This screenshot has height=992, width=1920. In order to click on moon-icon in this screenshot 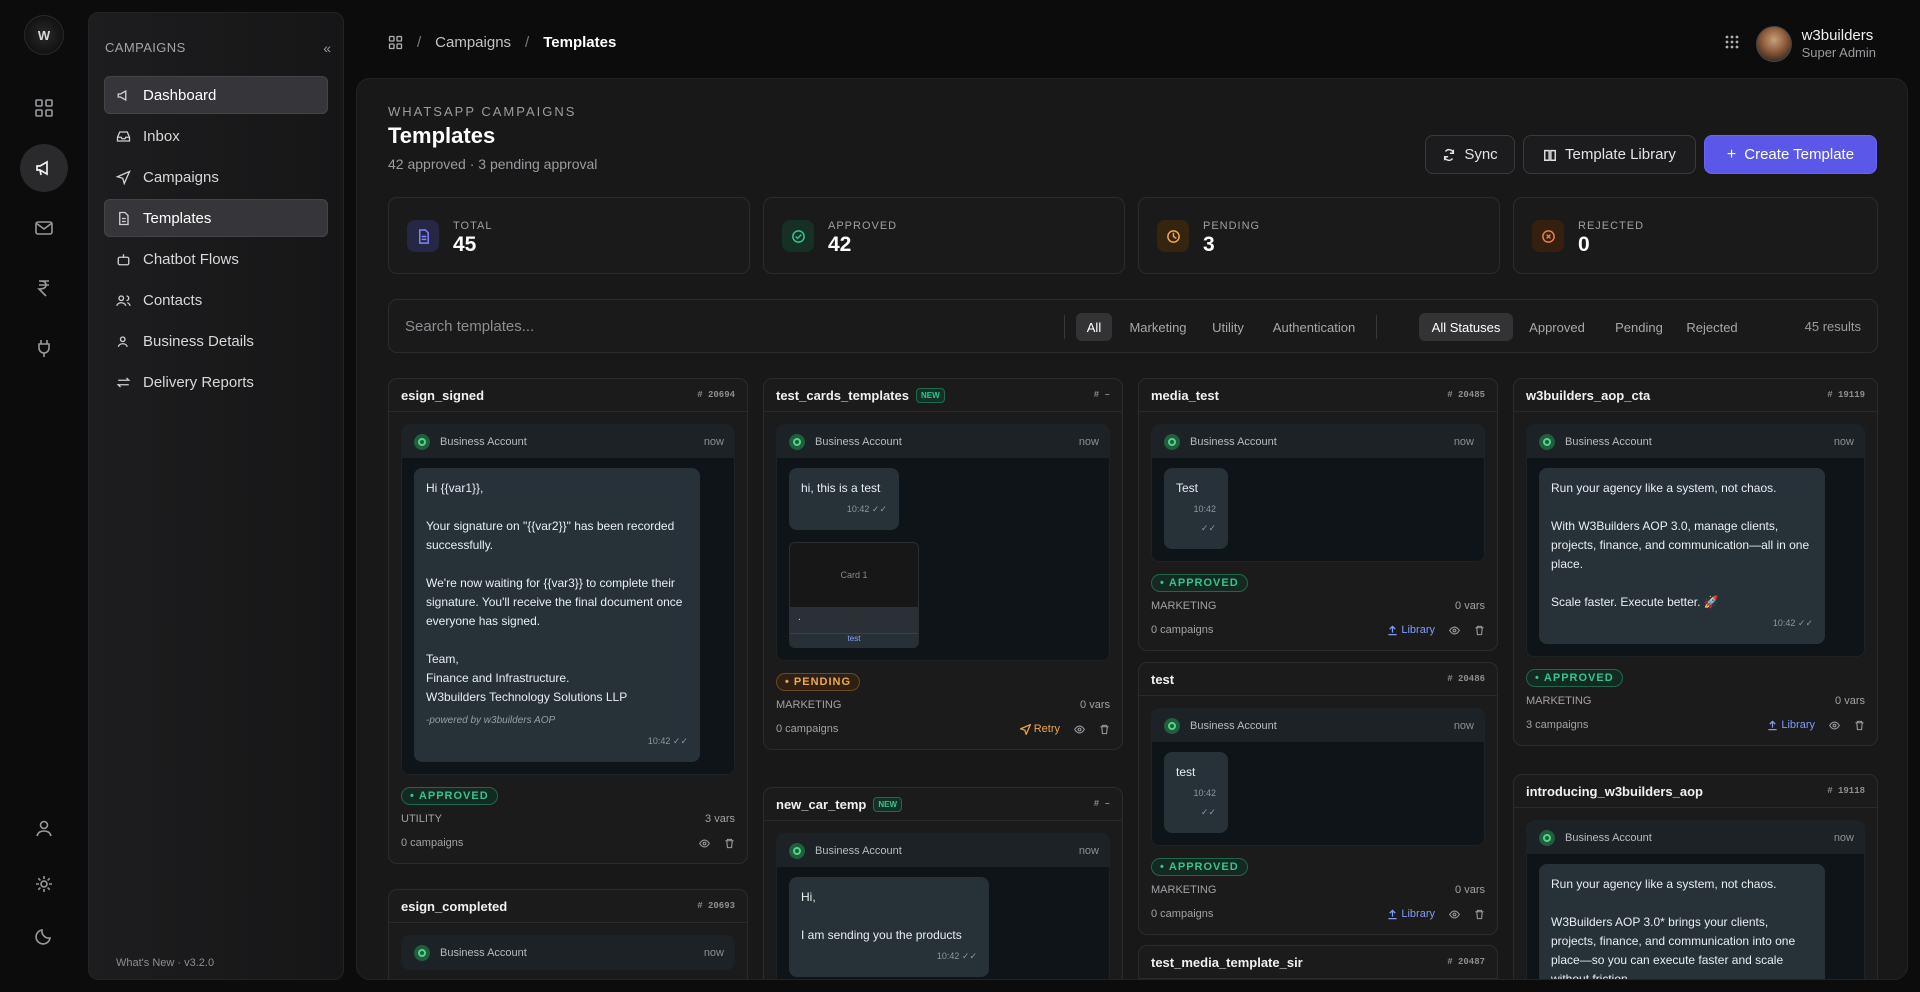, I will do `click(44, 936)`.